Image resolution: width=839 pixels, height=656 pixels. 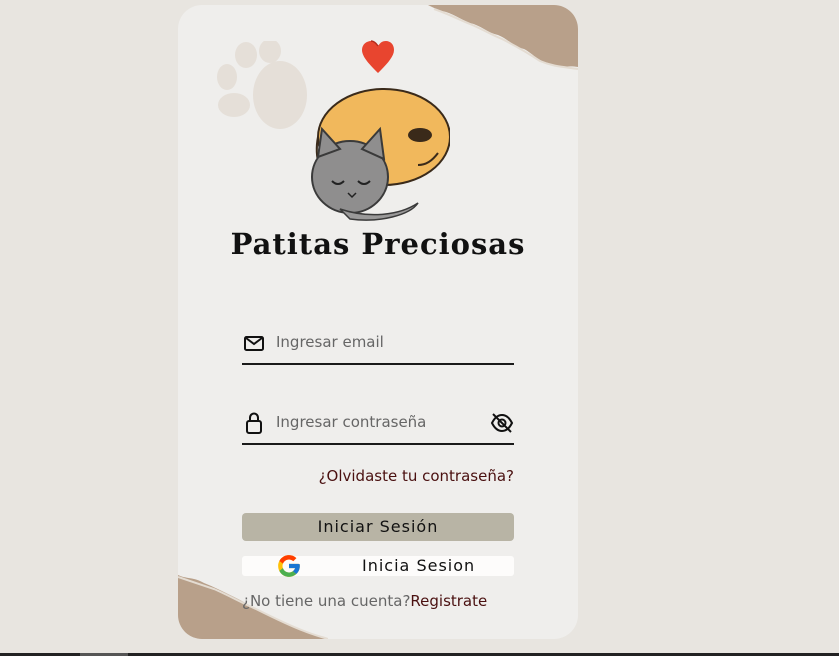 I want to click on signup-prompt: ¿No tiene una cuenta?Registrate, so click(x=364, y=601).